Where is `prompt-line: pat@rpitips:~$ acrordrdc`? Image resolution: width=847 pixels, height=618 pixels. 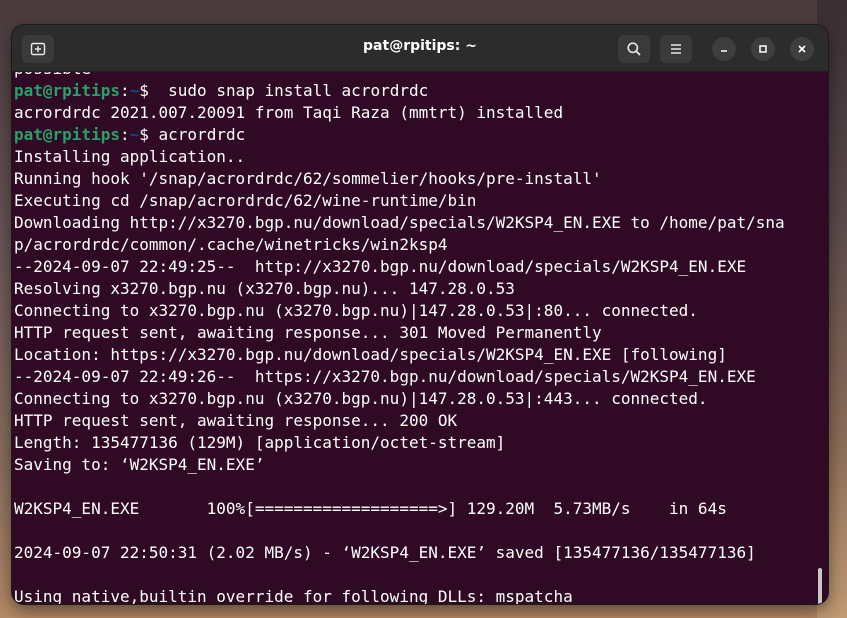
prompt-line: pat@rpitips:~$ acrordrdc is located at coordinates (414, 135).